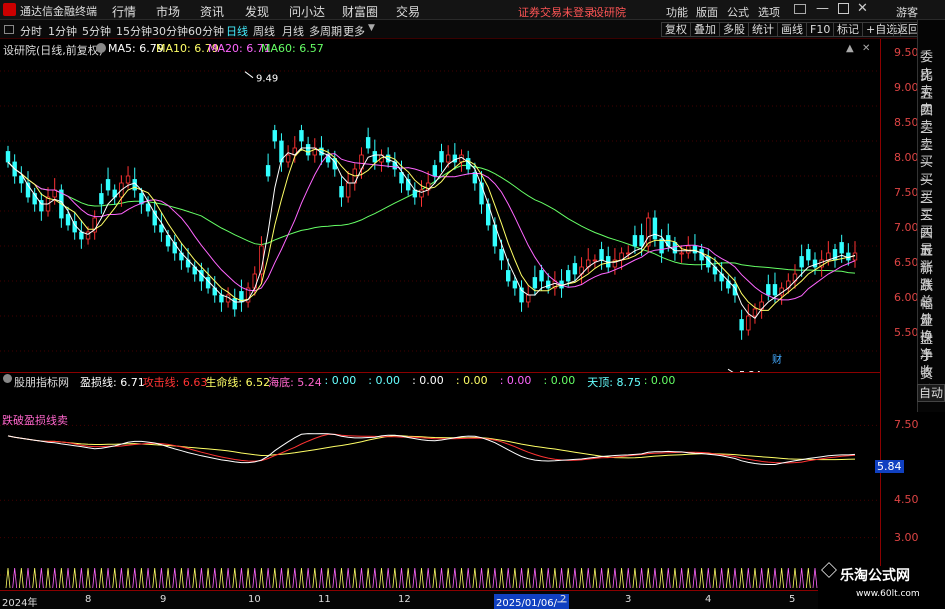  I want to click on menu-item-discover: 发现, so click(257, 11).